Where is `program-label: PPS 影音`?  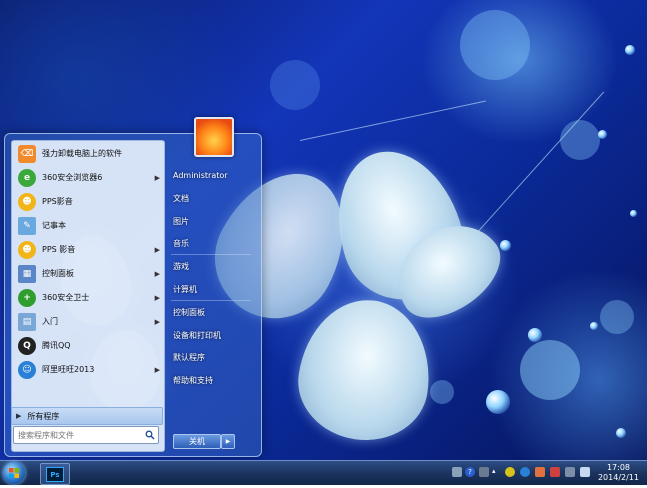 program-label: PPS 影音 is located at coordinates (59, 249).